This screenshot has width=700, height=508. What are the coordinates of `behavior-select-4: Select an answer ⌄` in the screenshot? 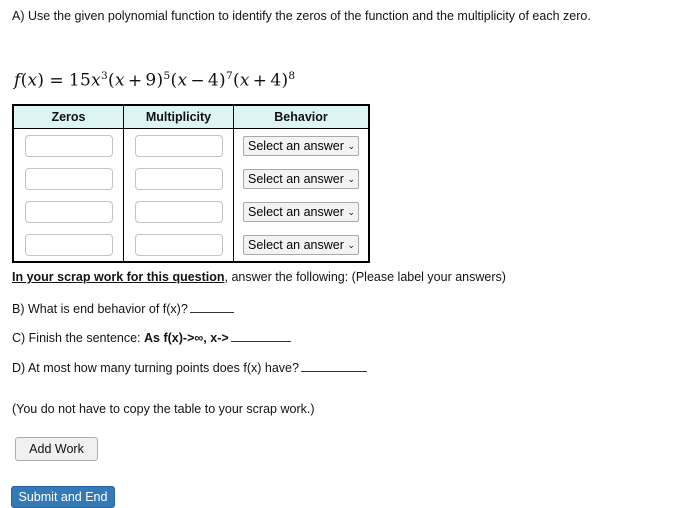 It's located at (301, 244).